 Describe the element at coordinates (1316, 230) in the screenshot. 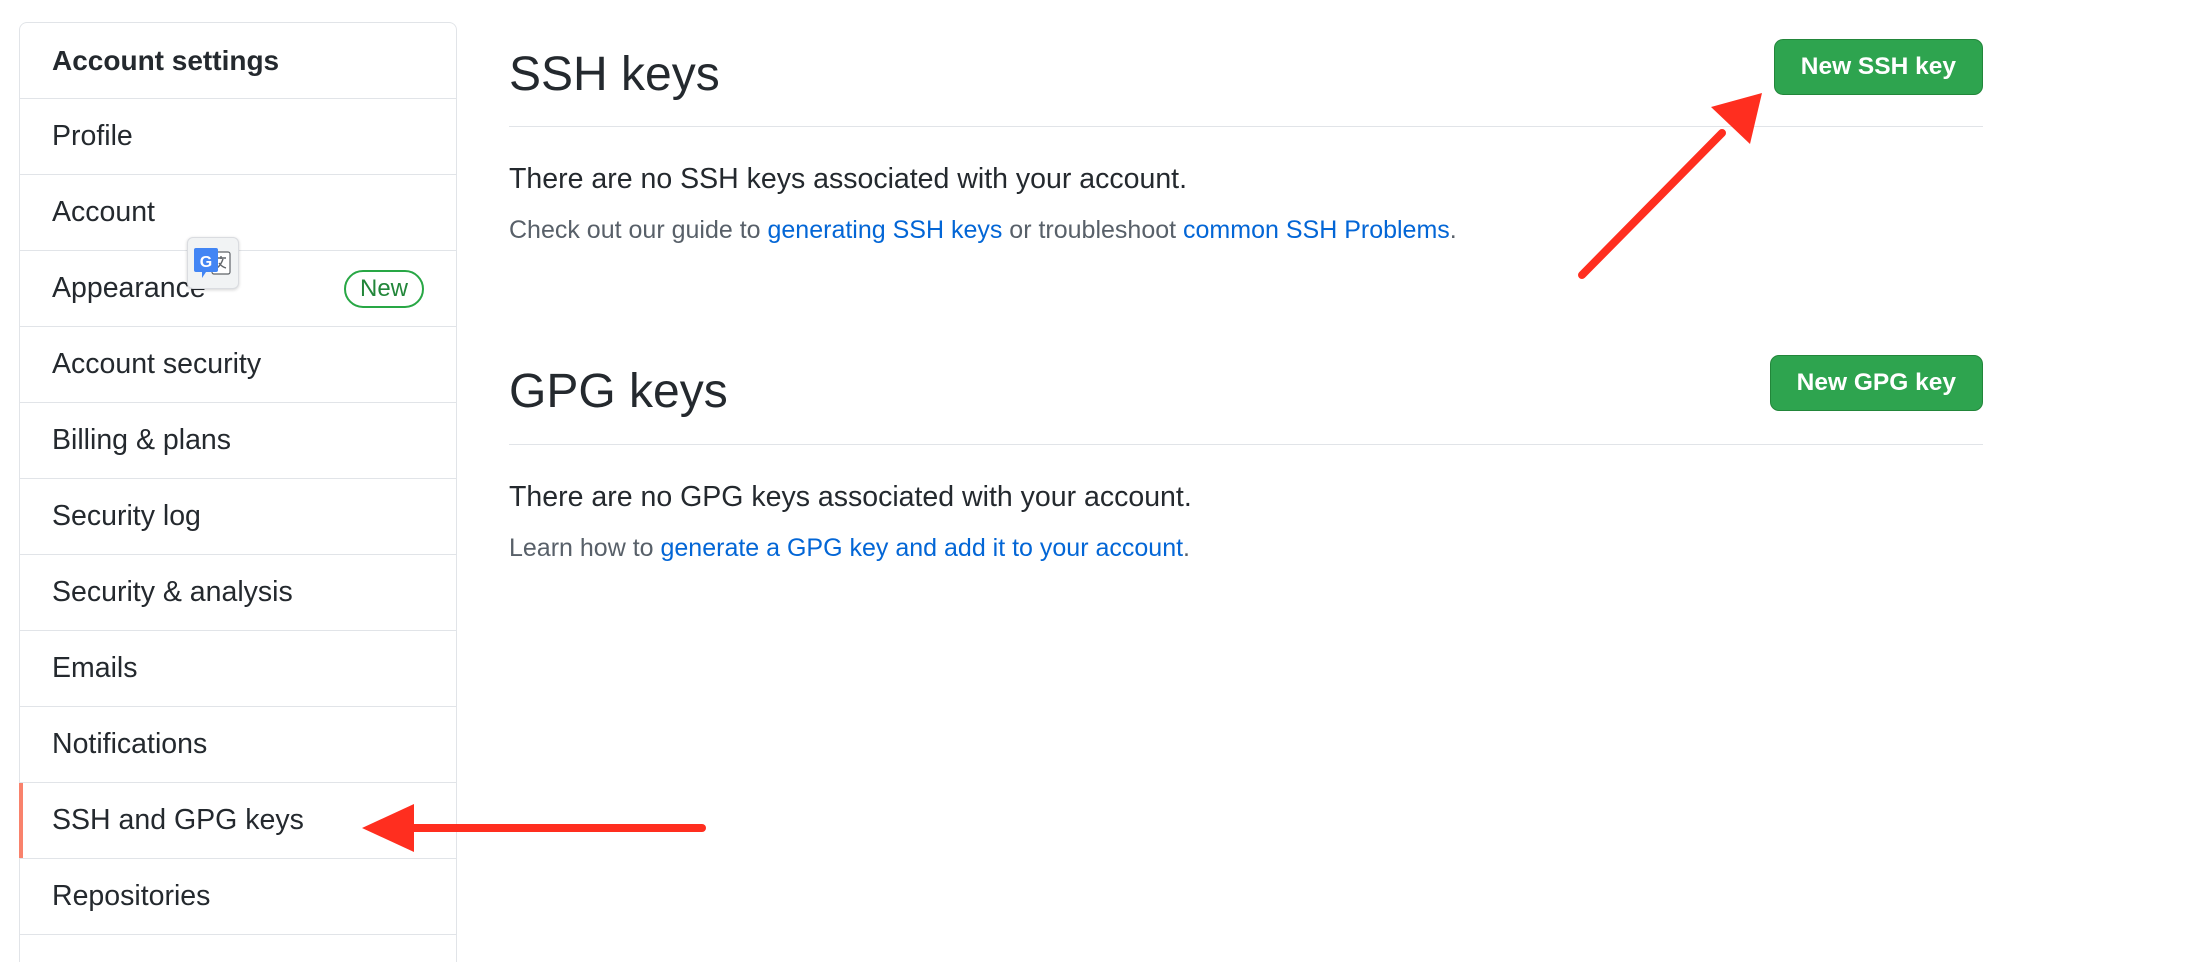

I see `common-ssh-problems-link: common SSH Problems` at that location.